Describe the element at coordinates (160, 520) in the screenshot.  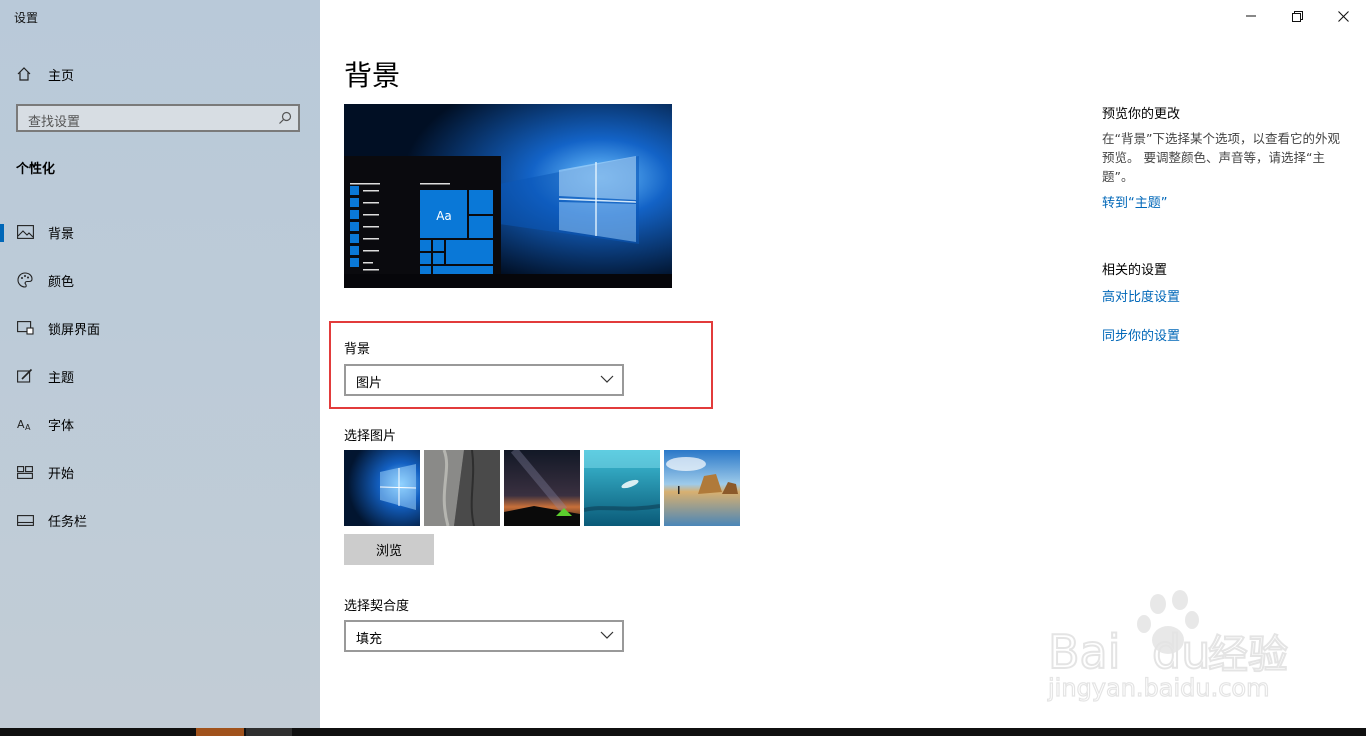
I see `sidebar-item-taskbar: 任务栏` at that location.